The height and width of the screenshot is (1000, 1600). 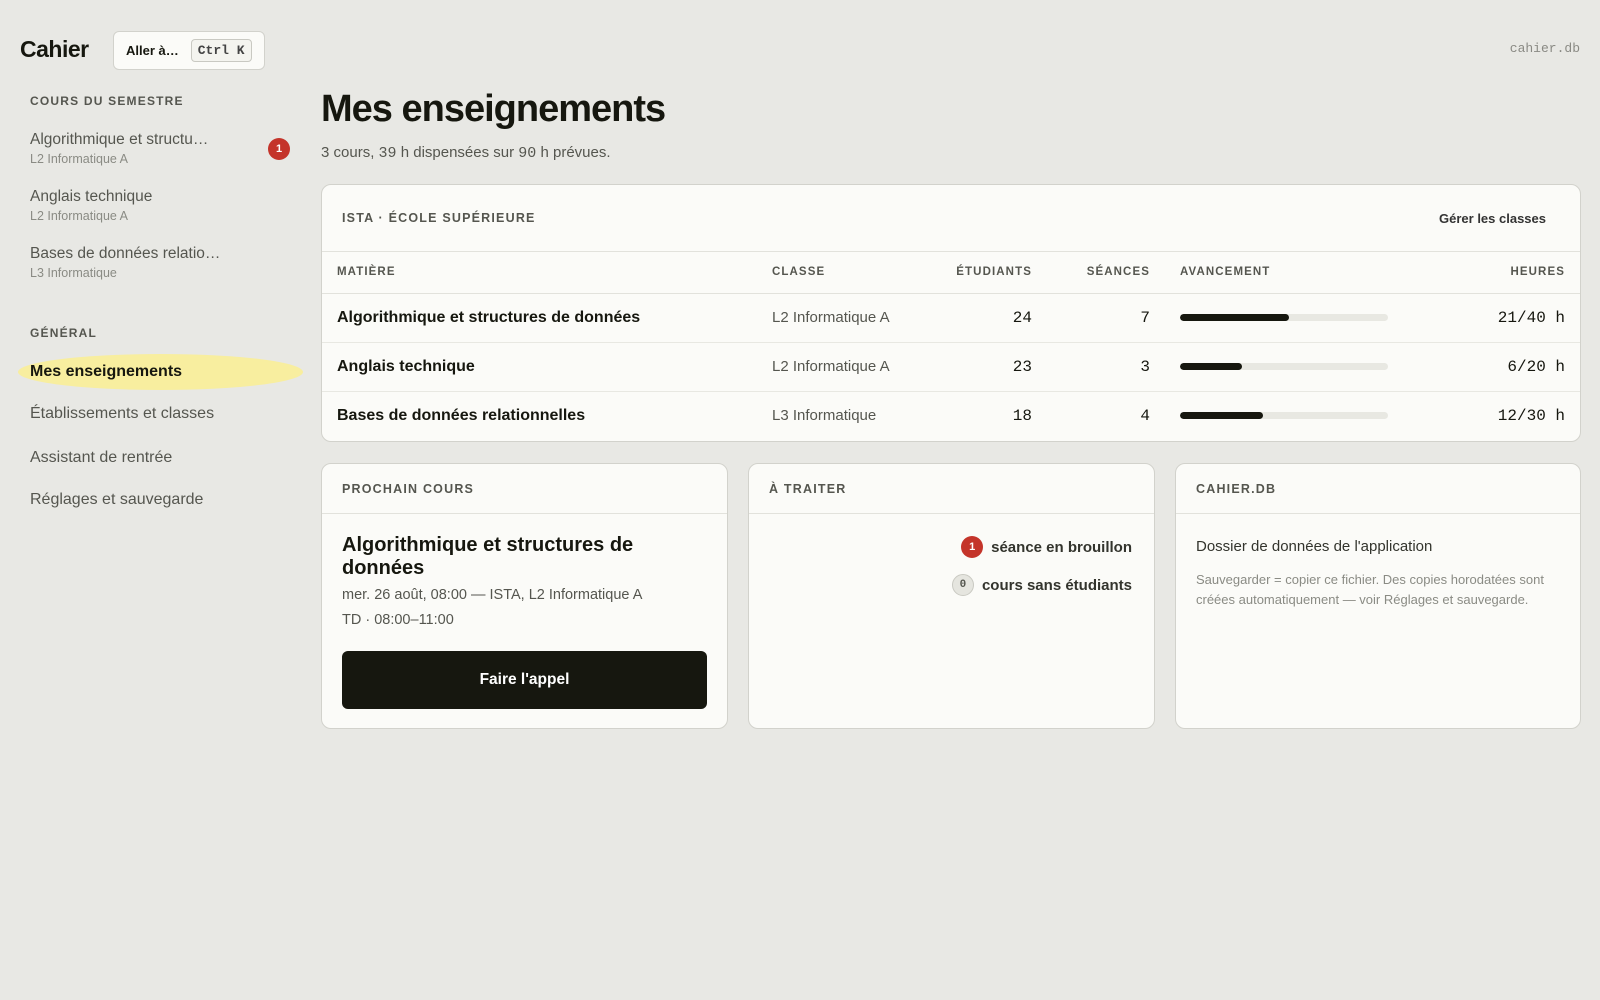 I want to click on nav-etablissements-classes: Établissements et classes, so click(x=122, y=414).